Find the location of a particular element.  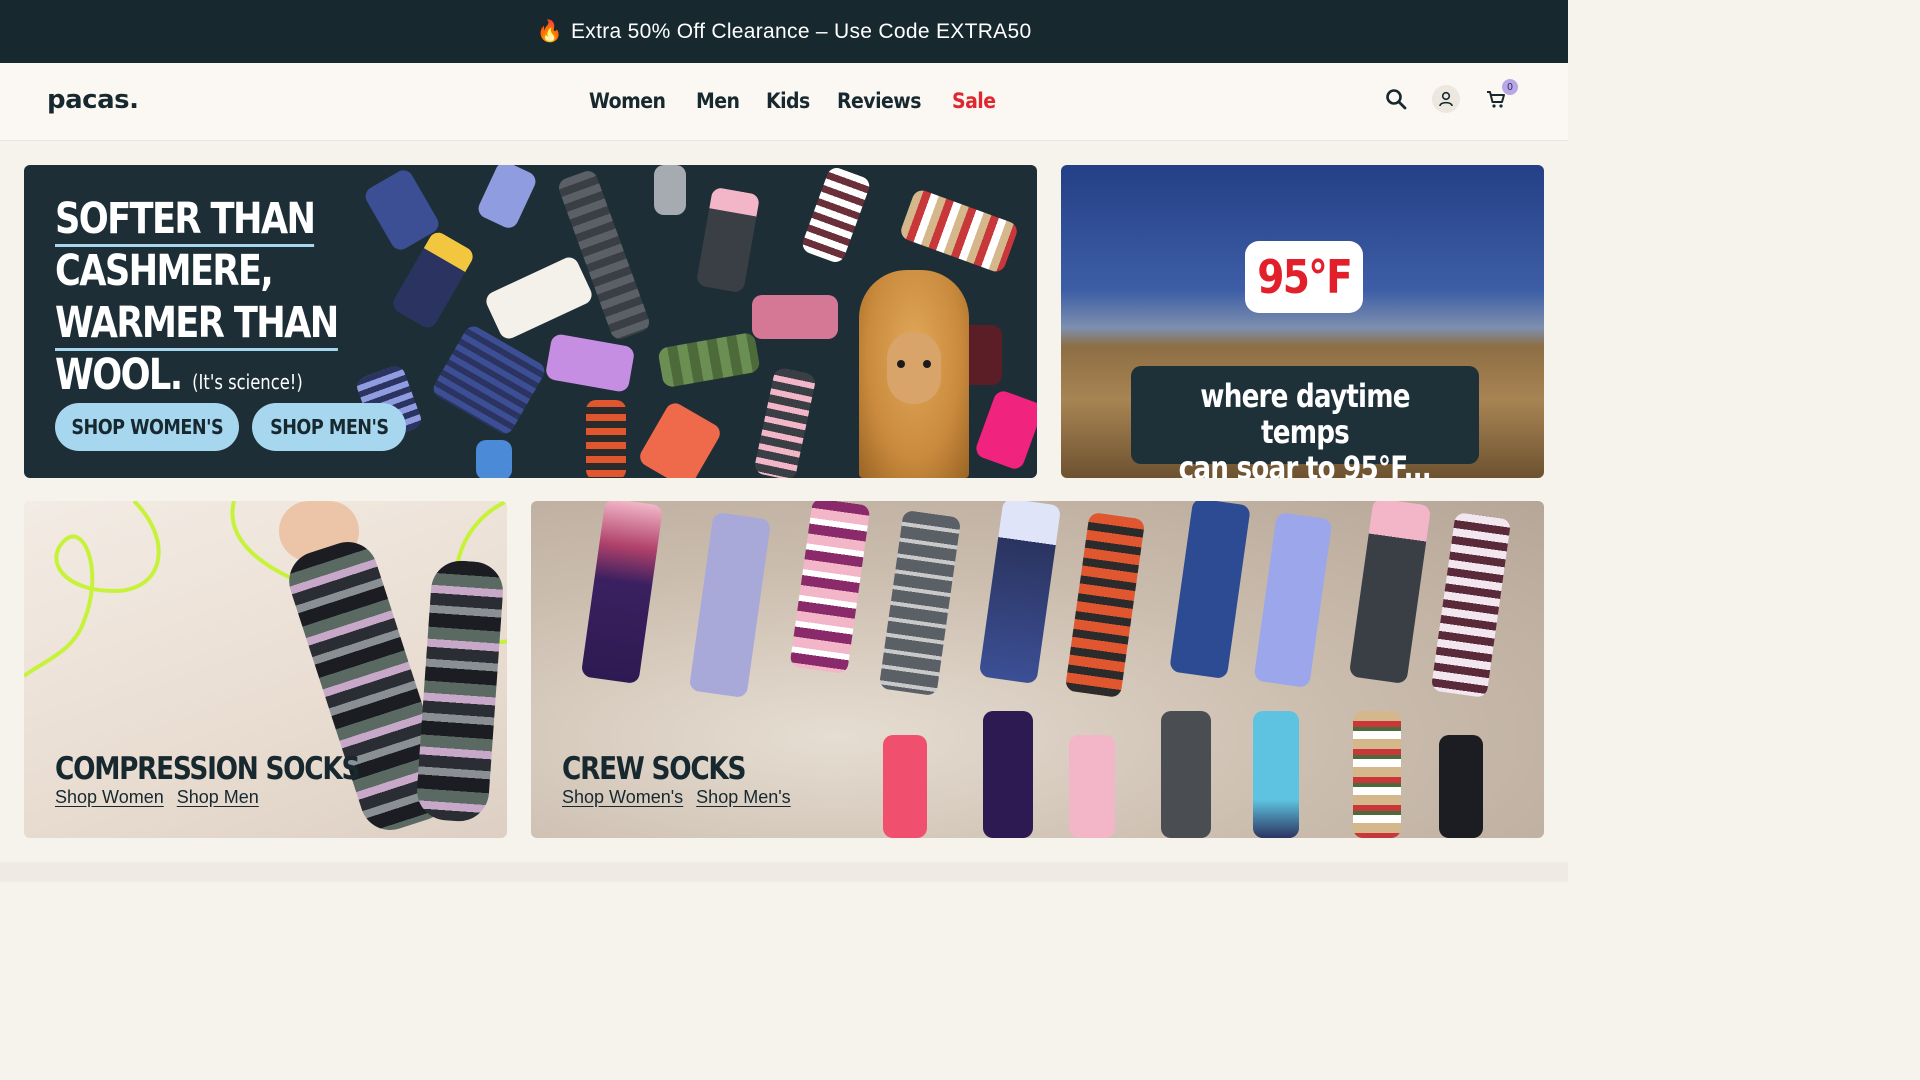

site-header: pacas. Women Men Kids Reviews Sale 0 is located at coordinates (784, 102).